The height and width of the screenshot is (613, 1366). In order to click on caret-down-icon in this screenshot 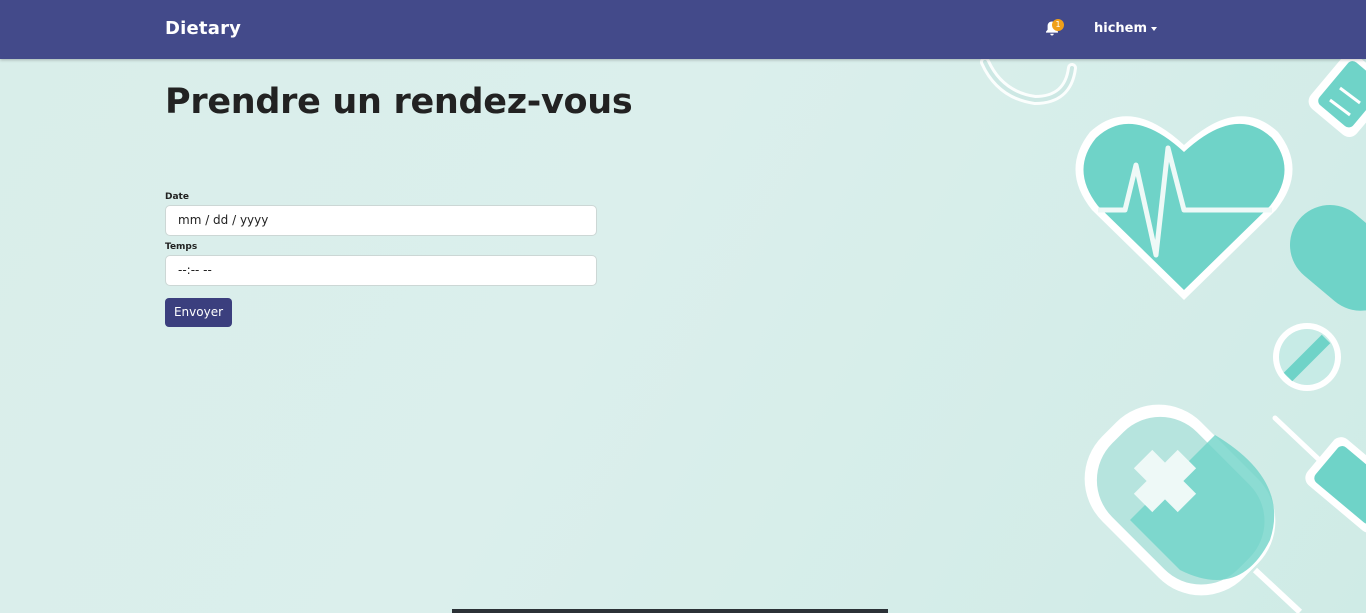, I will do `click(1154, 28)`.